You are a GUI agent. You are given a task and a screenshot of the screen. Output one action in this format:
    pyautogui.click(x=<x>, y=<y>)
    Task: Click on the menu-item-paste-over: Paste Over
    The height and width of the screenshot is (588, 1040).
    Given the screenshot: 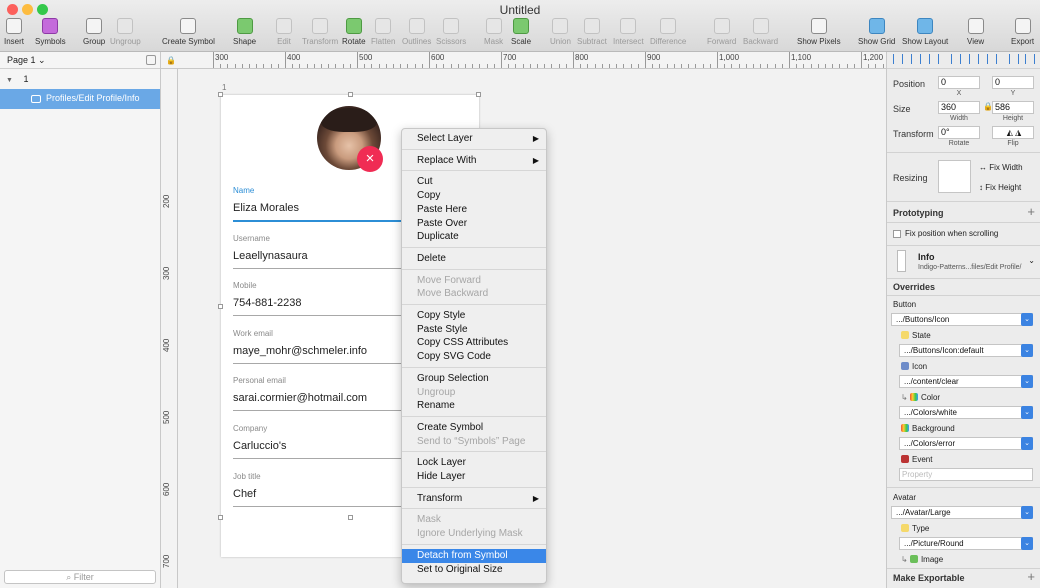 What is the action you would take?
    pyautogui.click(x=474, y=224)
    